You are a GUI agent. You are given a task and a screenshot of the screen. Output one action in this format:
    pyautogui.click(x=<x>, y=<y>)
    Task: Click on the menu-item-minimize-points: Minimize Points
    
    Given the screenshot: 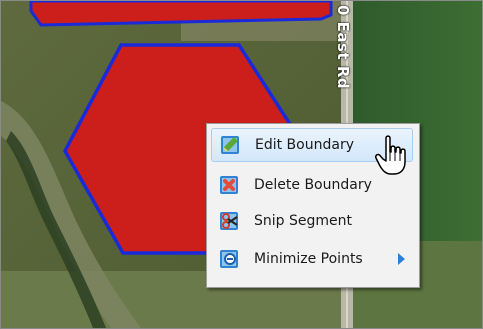 What is the action you would take?
    pyautogui.click(x=312, y=259)
    